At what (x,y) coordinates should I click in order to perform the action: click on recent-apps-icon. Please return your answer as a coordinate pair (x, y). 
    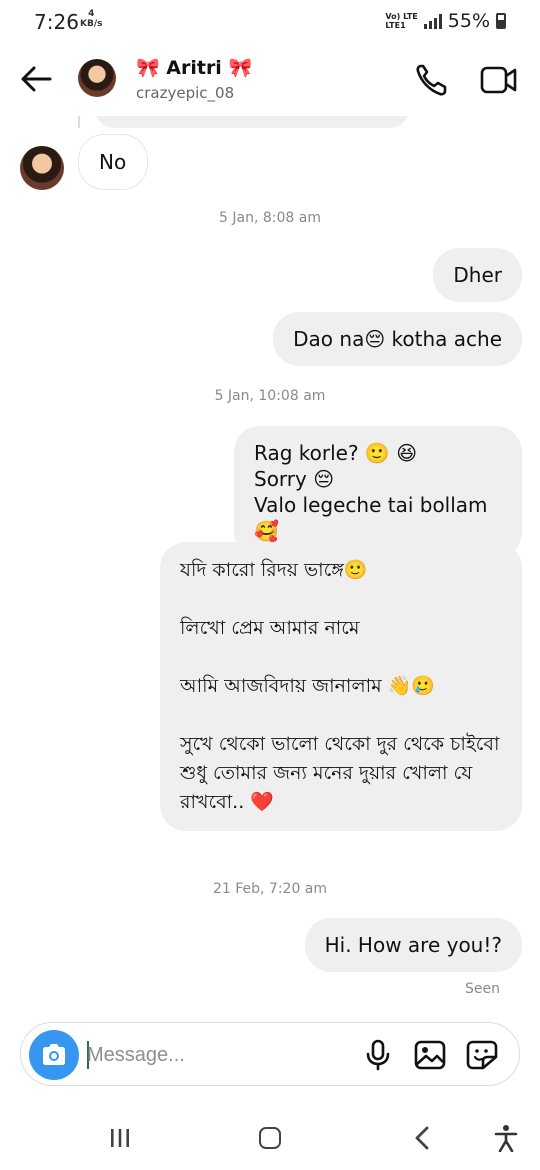
    Looking at the image, I should click on (120, 1138).